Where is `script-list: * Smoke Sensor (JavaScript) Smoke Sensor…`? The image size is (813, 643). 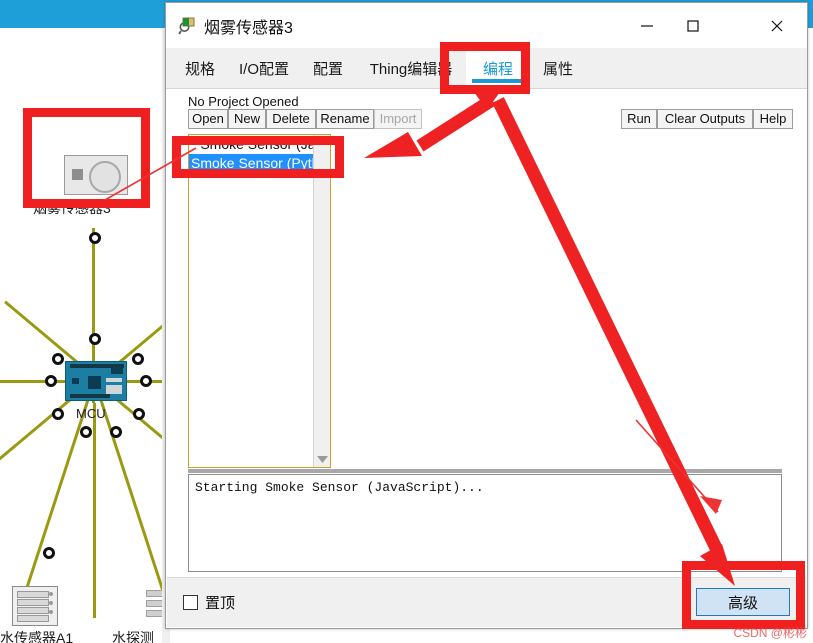
script-list: * Smoke Sensor (JavaScript) Smoke Sensor… is located at coordinates (259, 301).